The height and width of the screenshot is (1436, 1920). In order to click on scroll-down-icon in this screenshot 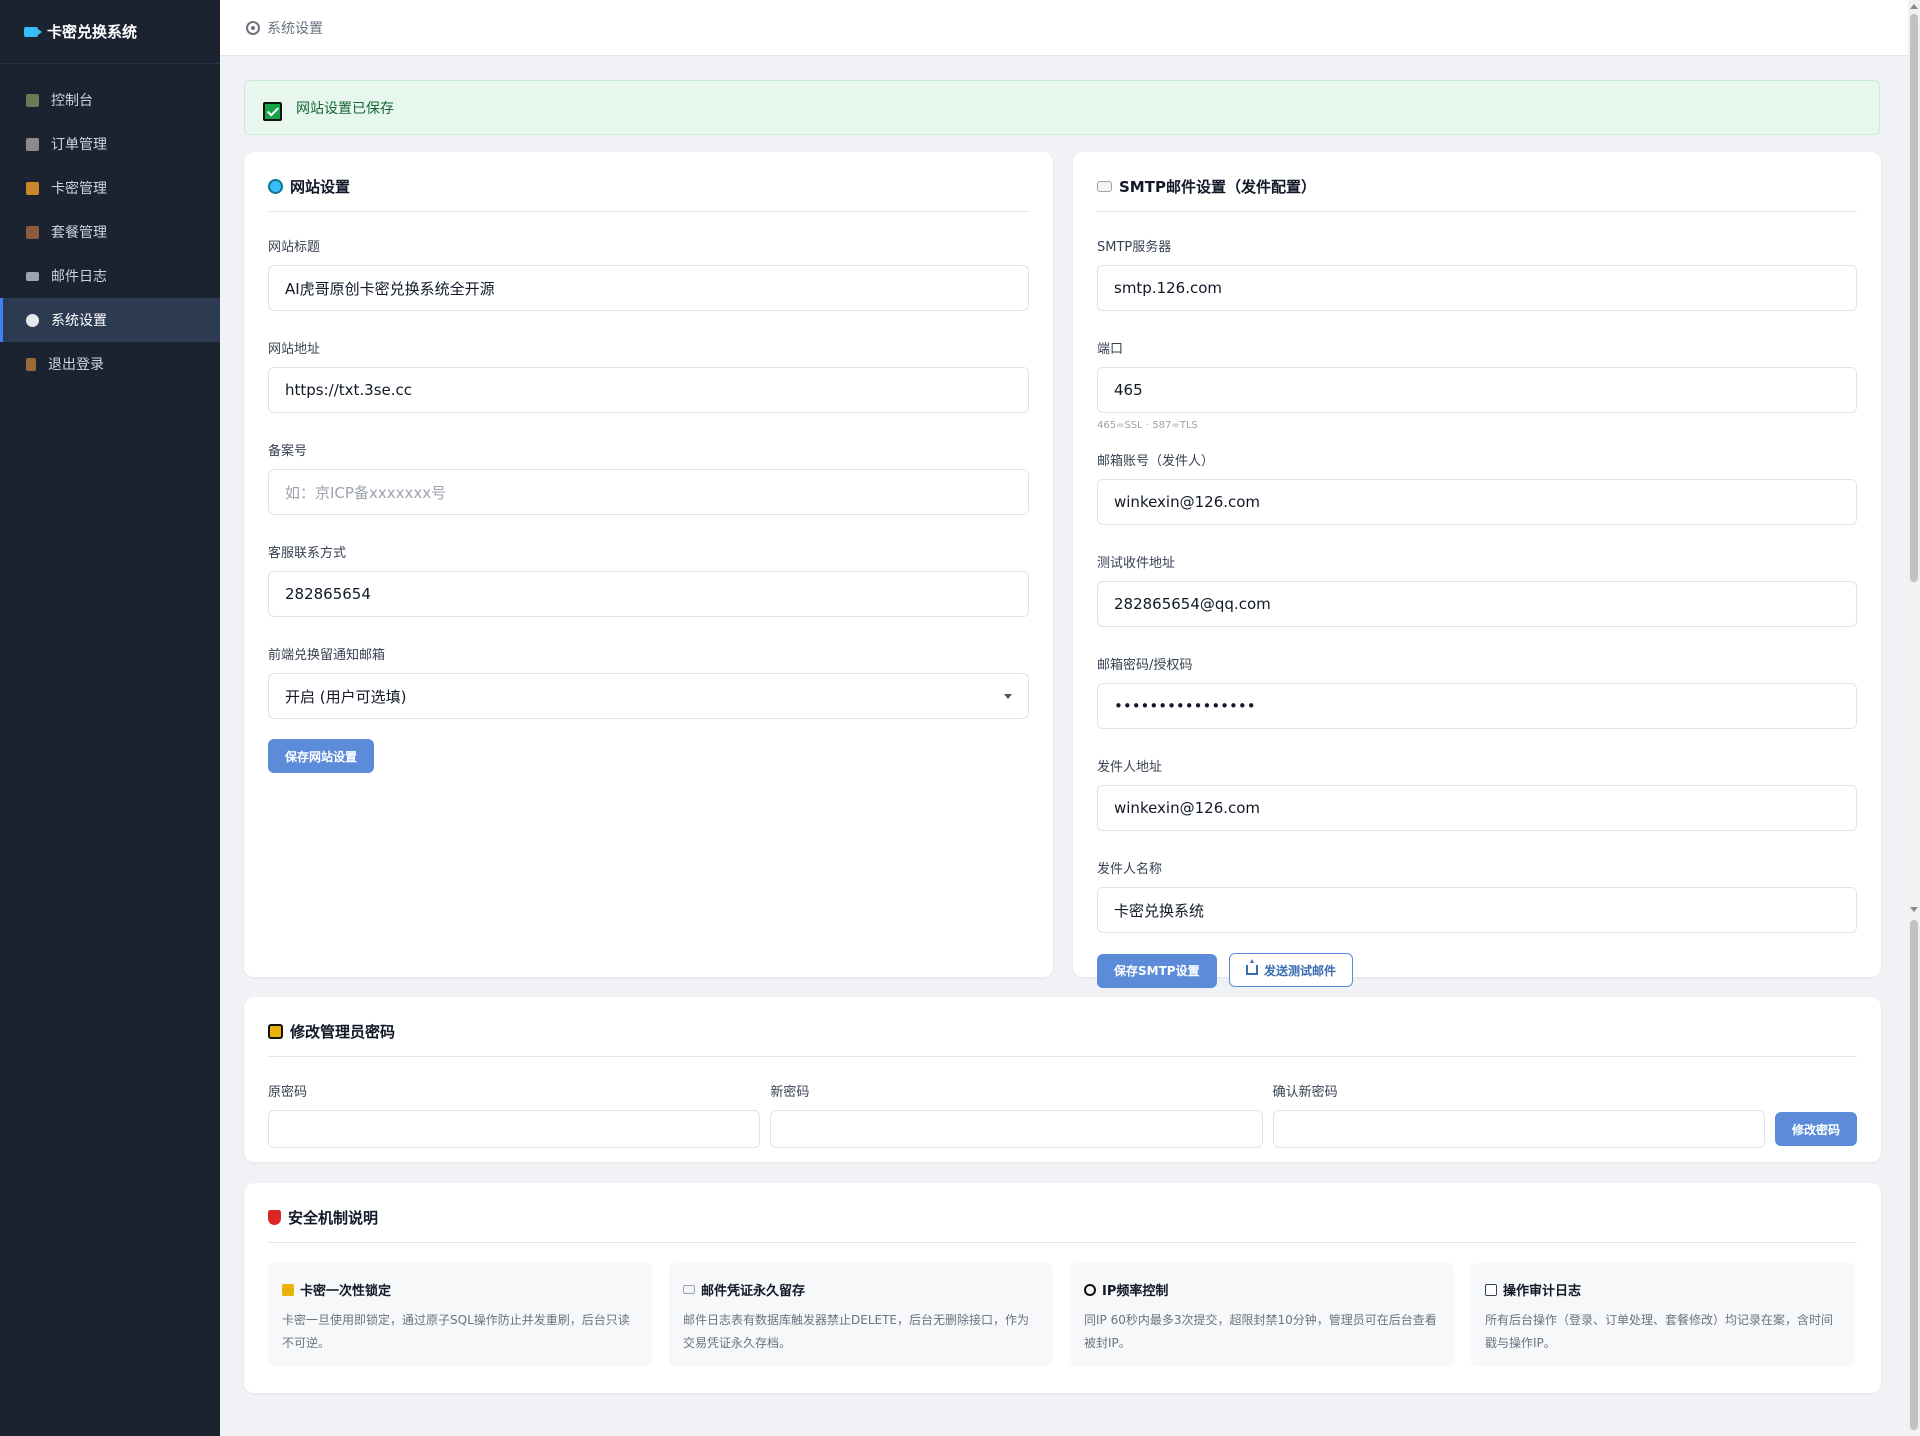, I will do `click(1914, 909)`.